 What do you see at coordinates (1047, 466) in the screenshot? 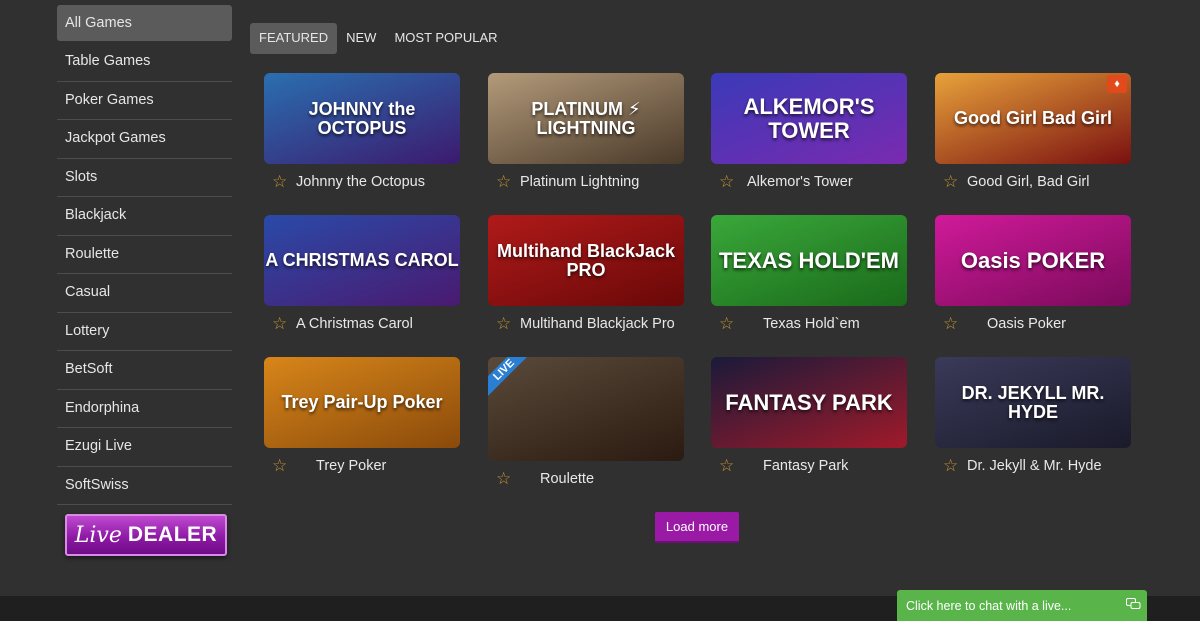
I see `game-name: Dr. Jekyll & Mr. Hyde` at bounding box center [1047, 466].